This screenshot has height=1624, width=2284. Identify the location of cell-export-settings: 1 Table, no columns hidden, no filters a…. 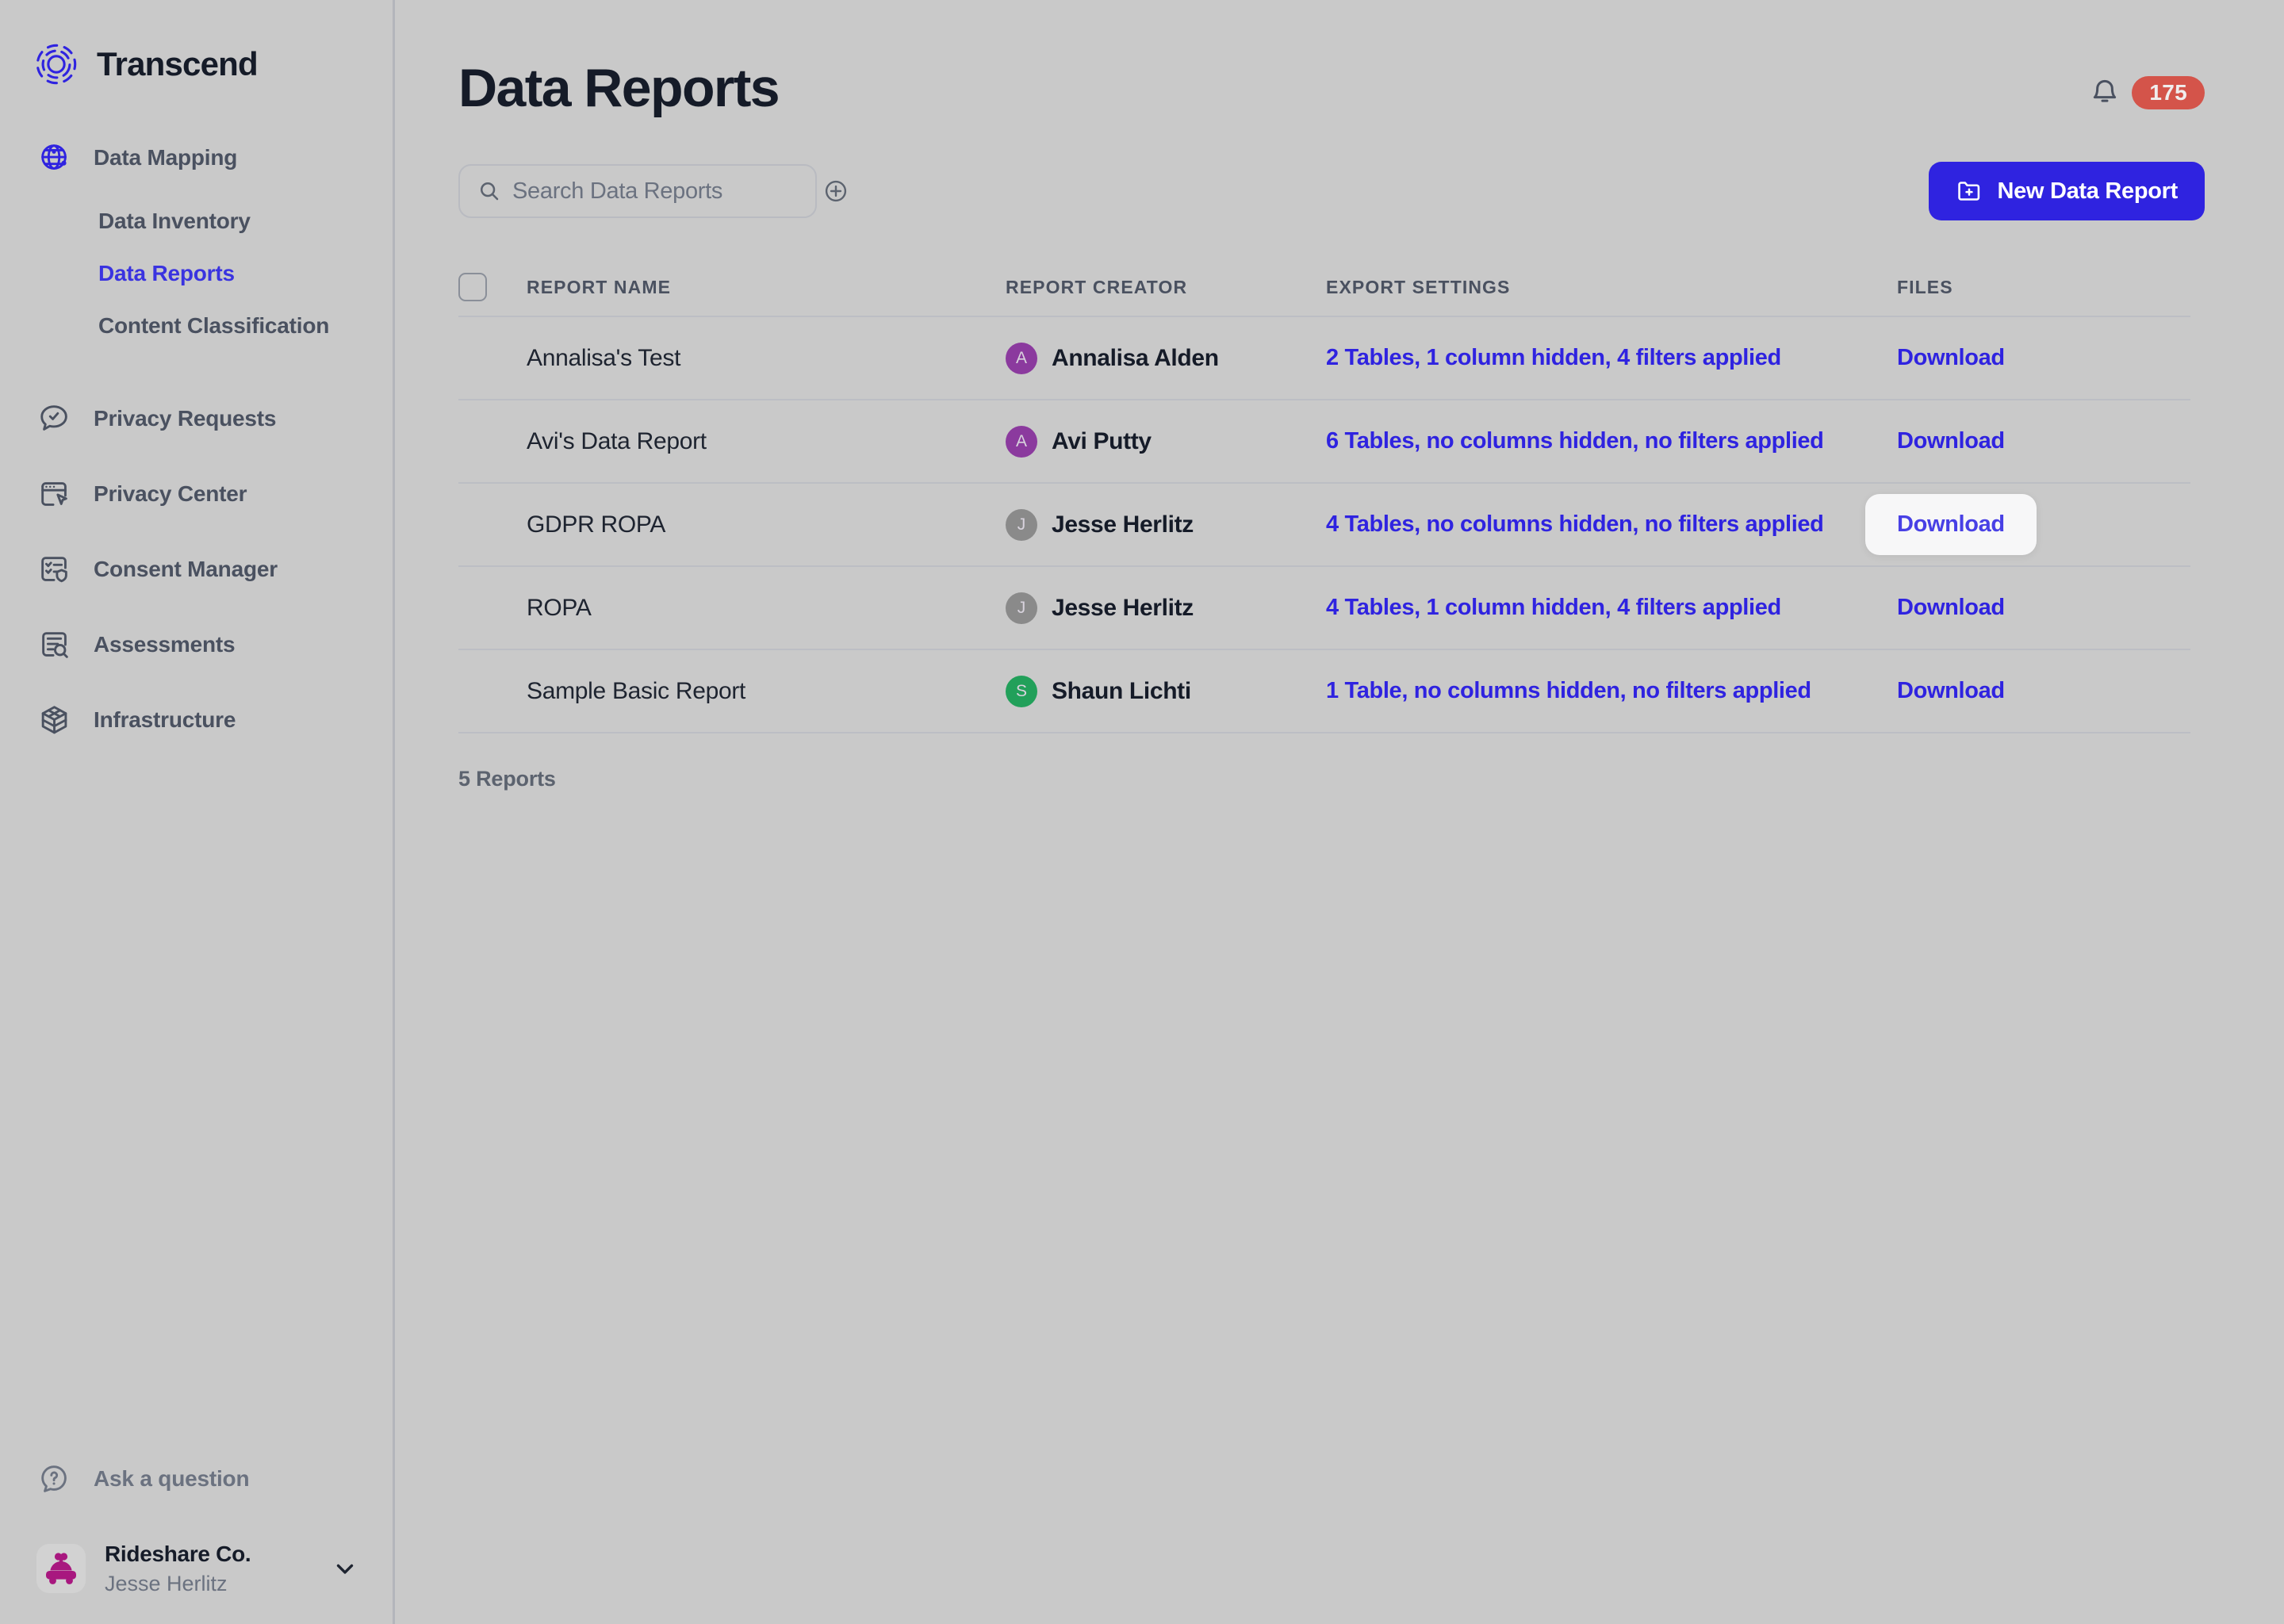
(1611, 691).